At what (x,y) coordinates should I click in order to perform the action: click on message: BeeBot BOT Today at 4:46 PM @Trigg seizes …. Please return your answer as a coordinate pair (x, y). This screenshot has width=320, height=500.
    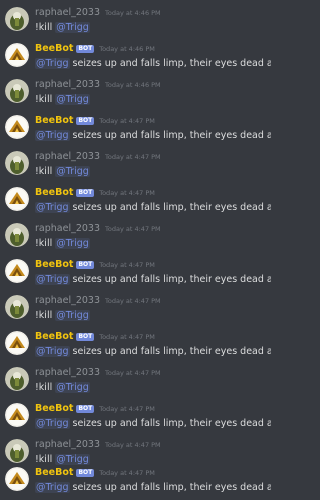
    Looking at the image, I should click on (137, 58).